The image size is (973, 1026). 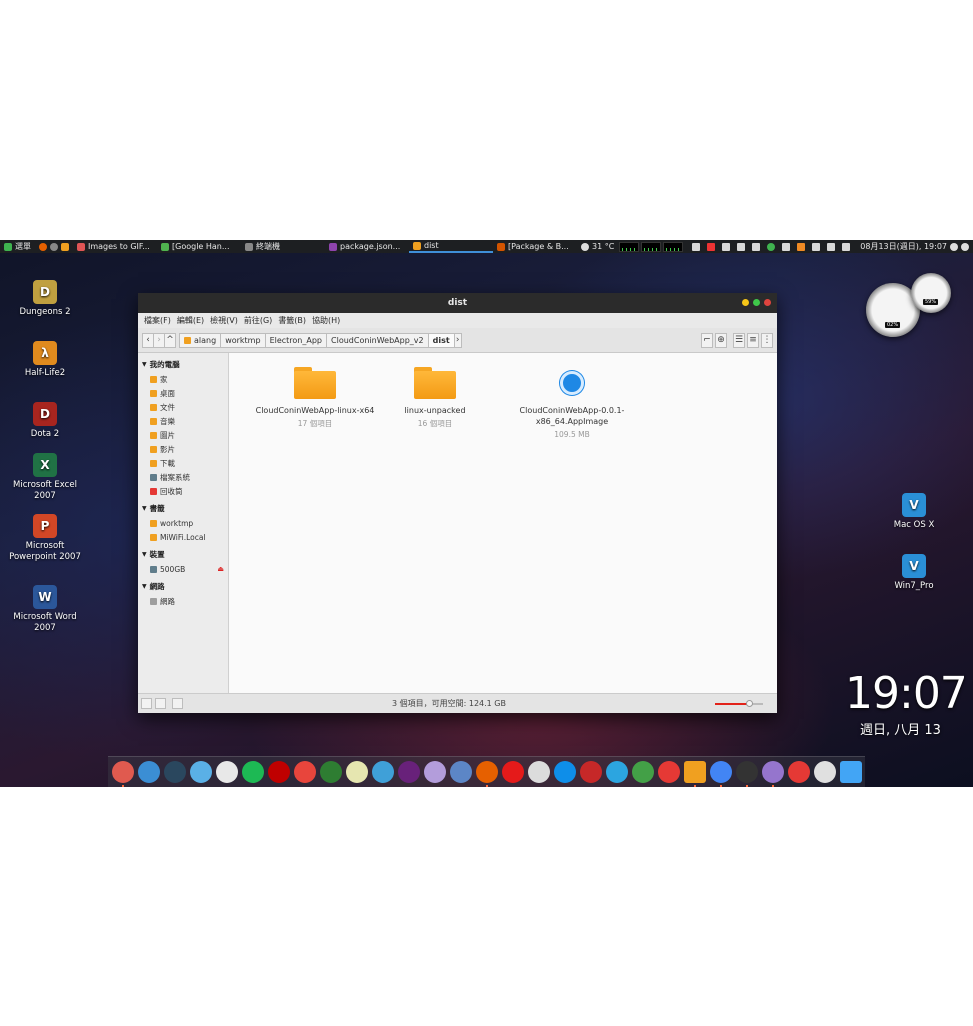 I want to click on dock-anchor-icon, so click(x=123, y=774).